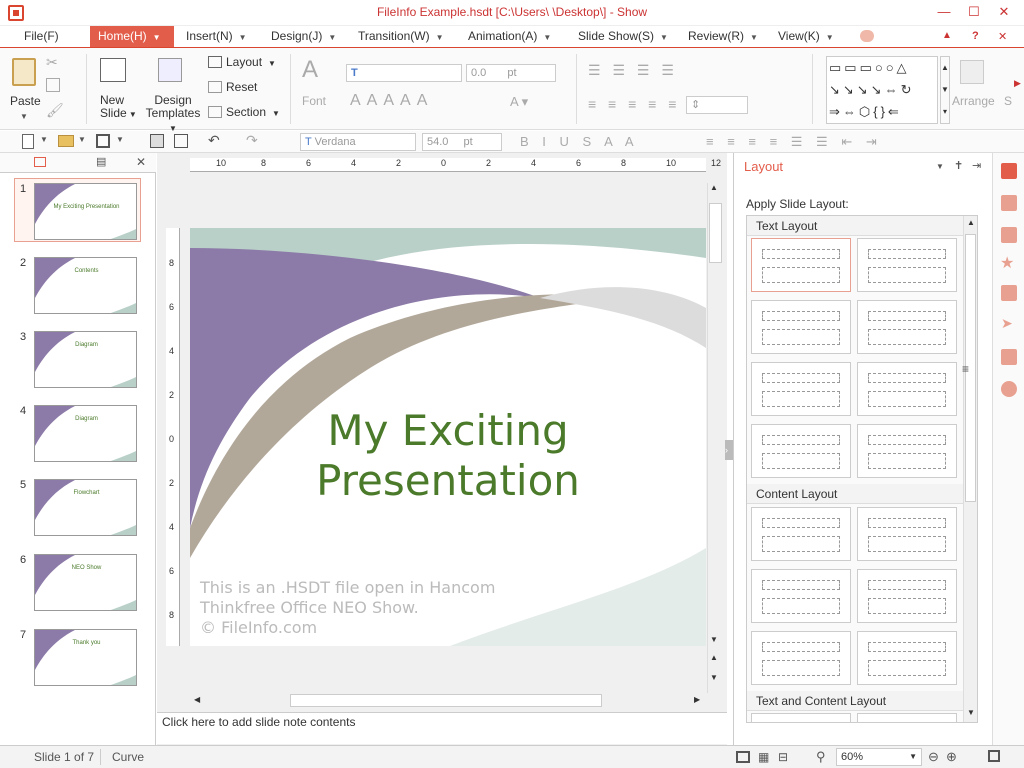 This screenshot has width=1024, height=768. I want to click on slide-thumbnail: Diagram, so click(85, 359).